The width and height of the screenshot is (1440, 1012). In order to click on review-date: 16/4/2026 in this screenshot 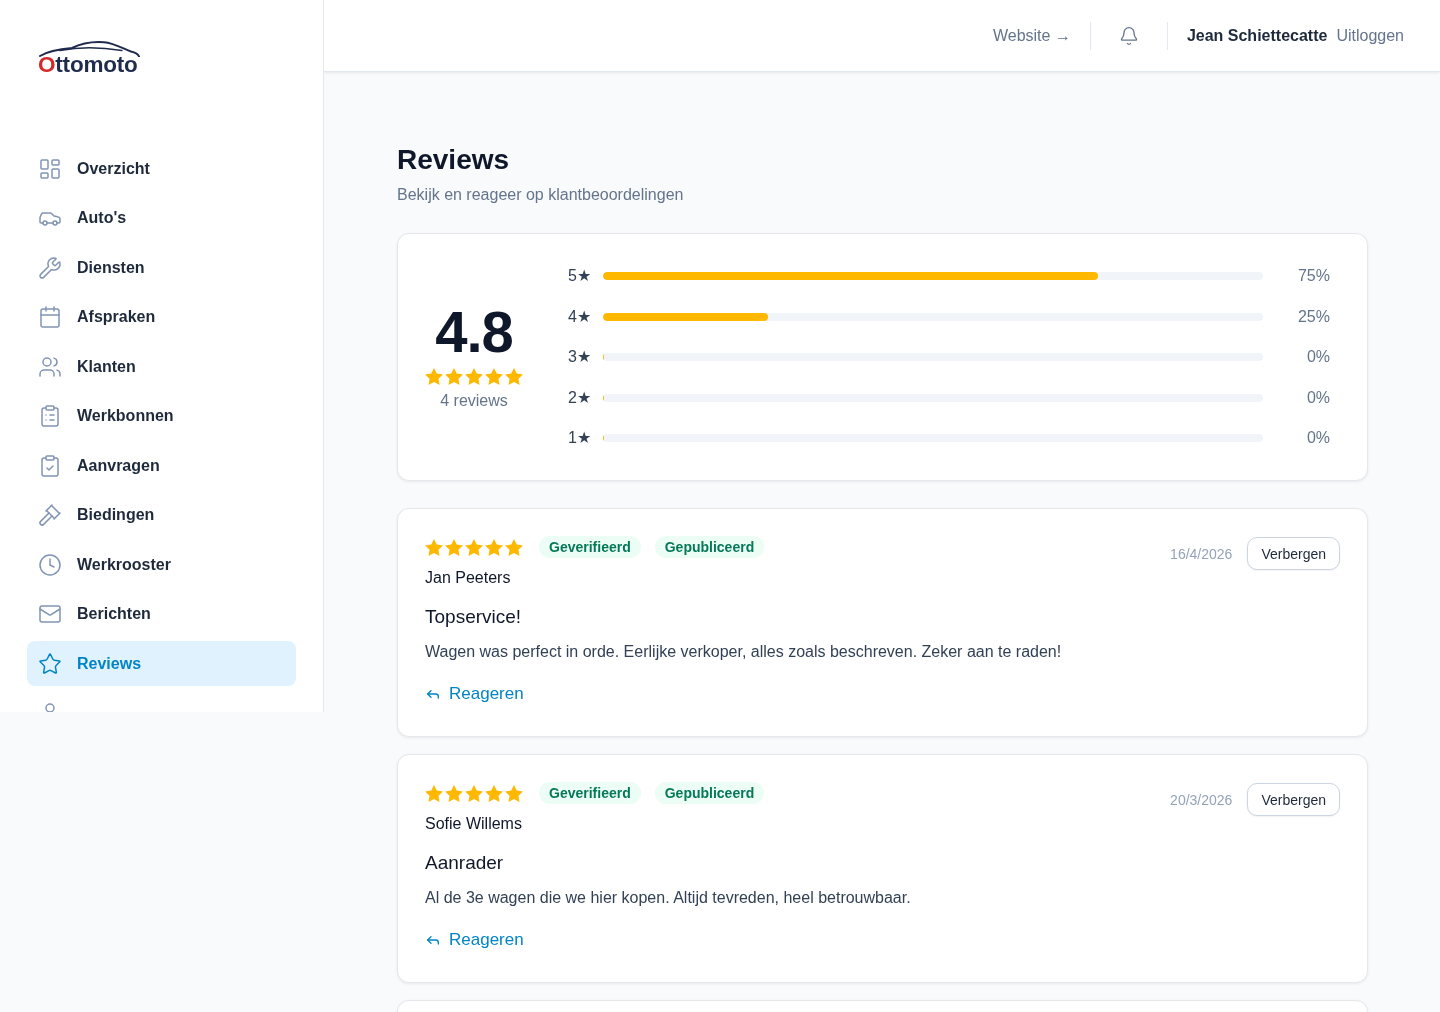, I will do `click(1201, 553)`.